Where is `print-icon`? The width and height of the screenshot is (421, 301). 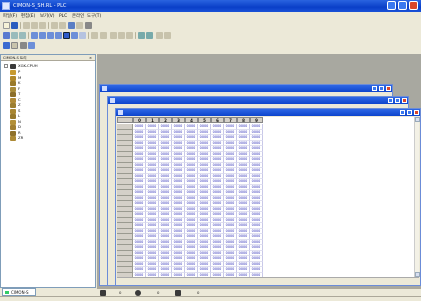
print-icon is located at coordinates (71, 25).